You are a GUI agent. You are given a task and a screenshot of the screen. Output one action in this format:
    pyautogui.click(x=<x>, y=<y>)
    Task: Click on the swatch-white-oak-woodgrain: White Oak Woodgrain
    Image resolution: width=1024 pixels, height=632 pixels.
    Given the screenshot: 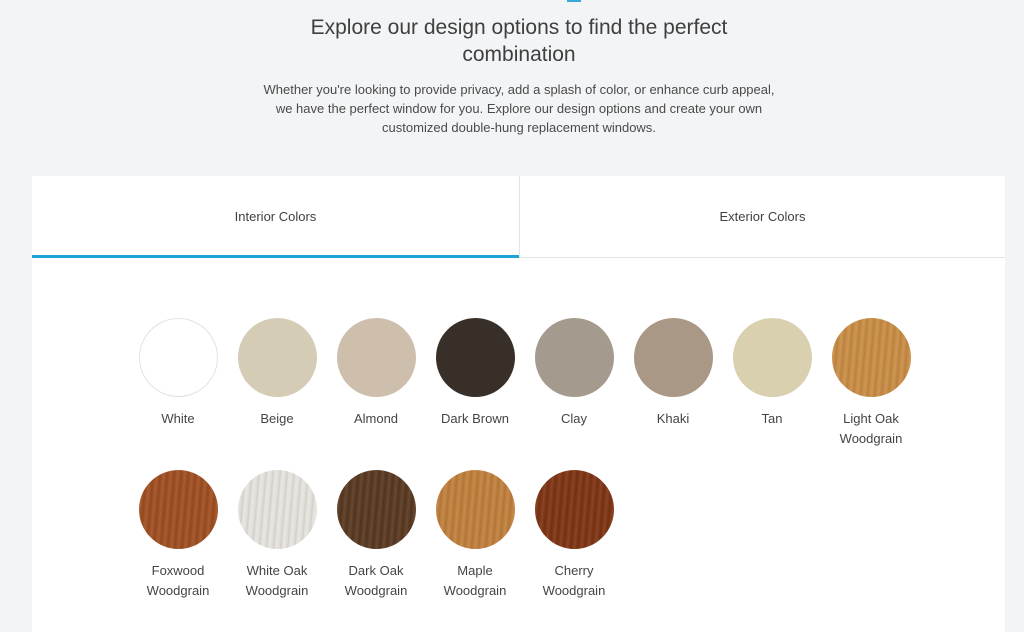 What is the action you would take?
    pyautogui.click(x=277, y=535)
    